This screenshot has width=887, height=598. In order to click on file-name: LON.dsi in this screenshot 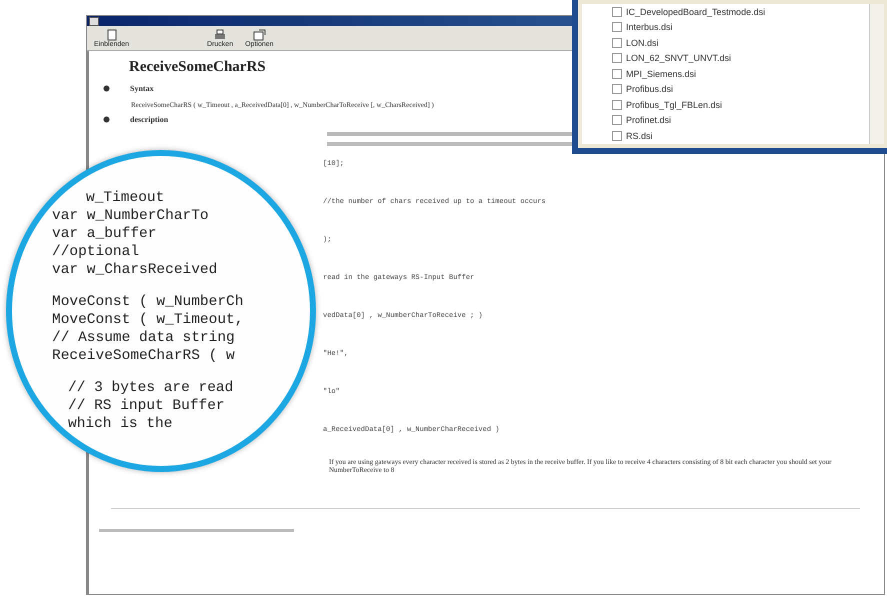, I will do `click(642, 43)`.